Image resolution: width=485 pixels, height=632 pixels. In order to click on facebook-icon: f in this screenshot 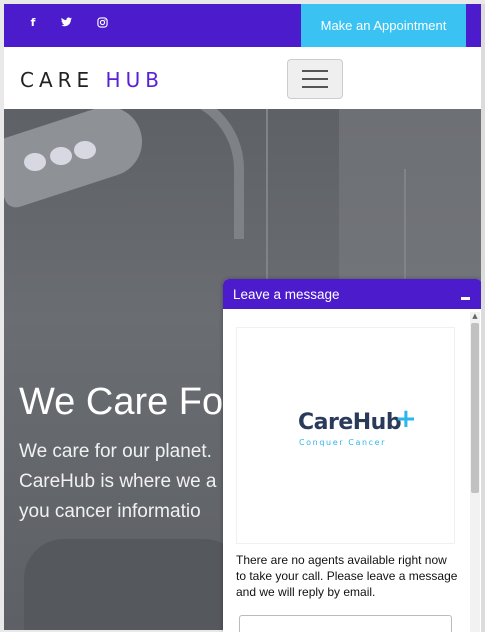, I will do `click(33, 22)`.